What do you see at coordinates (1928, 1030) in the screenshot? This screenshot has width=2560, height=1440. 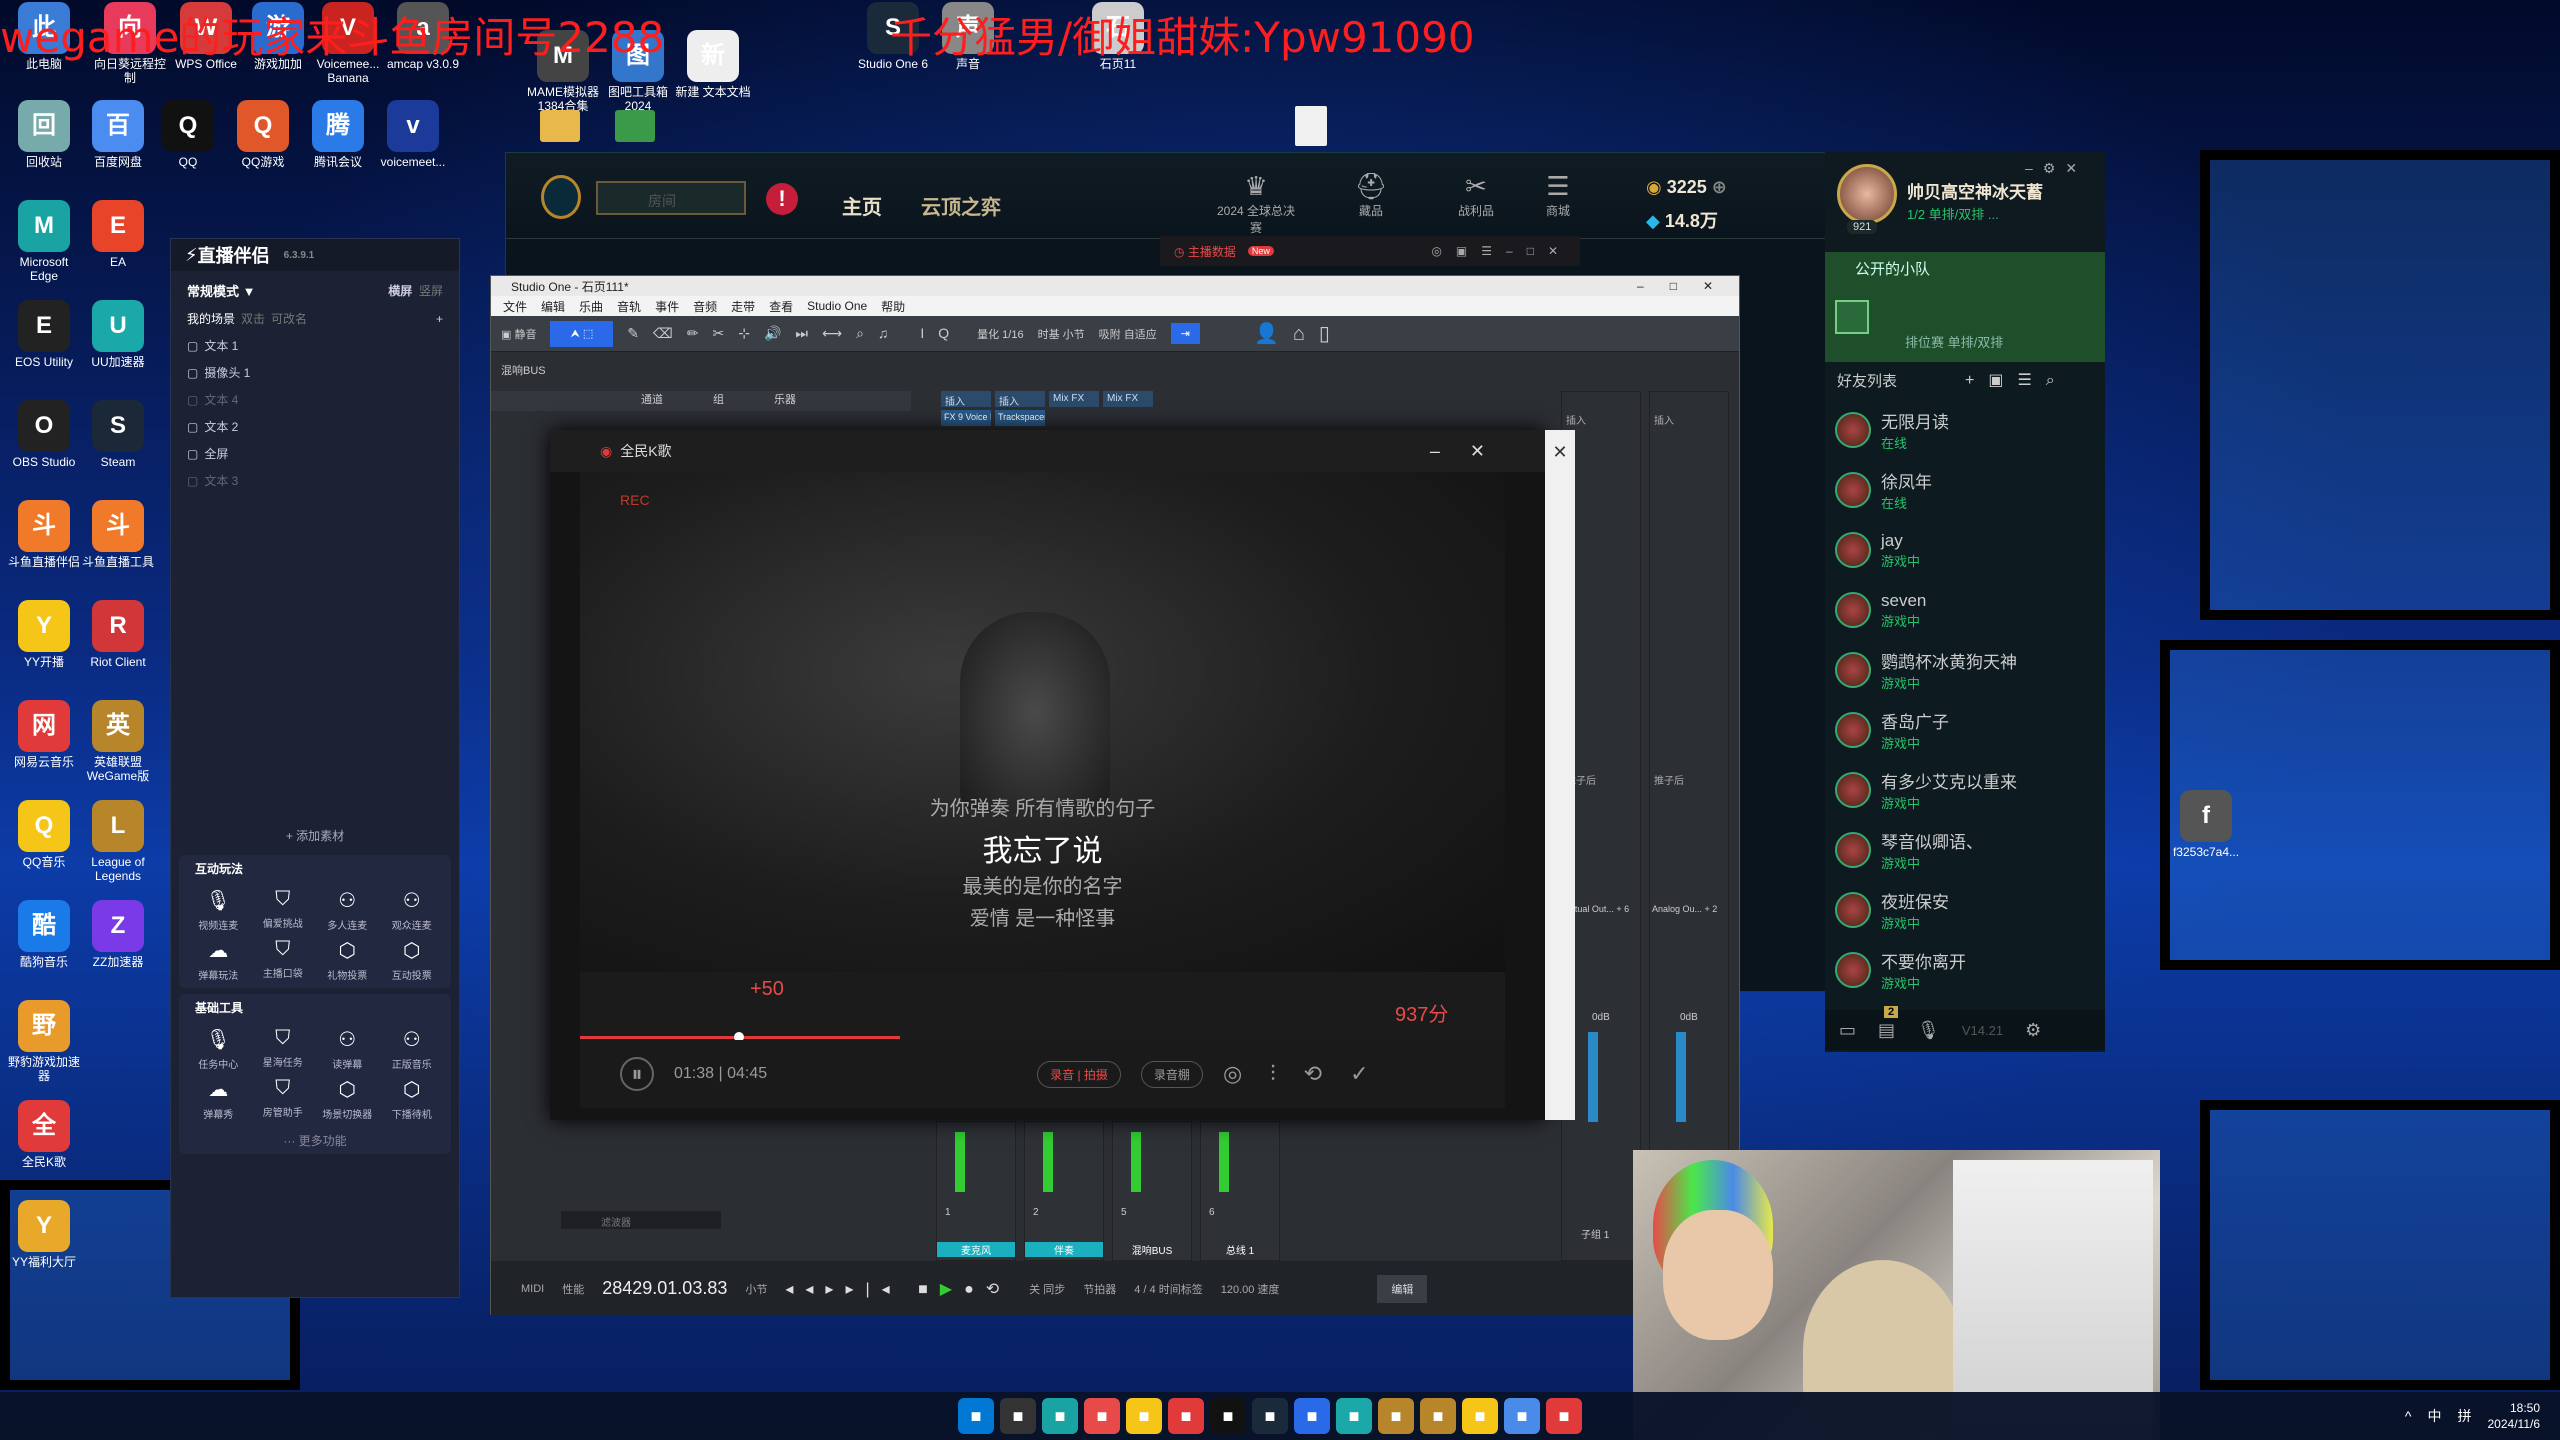 I see `voice-icon: 🎙` at bounding box center [1928, 1030].